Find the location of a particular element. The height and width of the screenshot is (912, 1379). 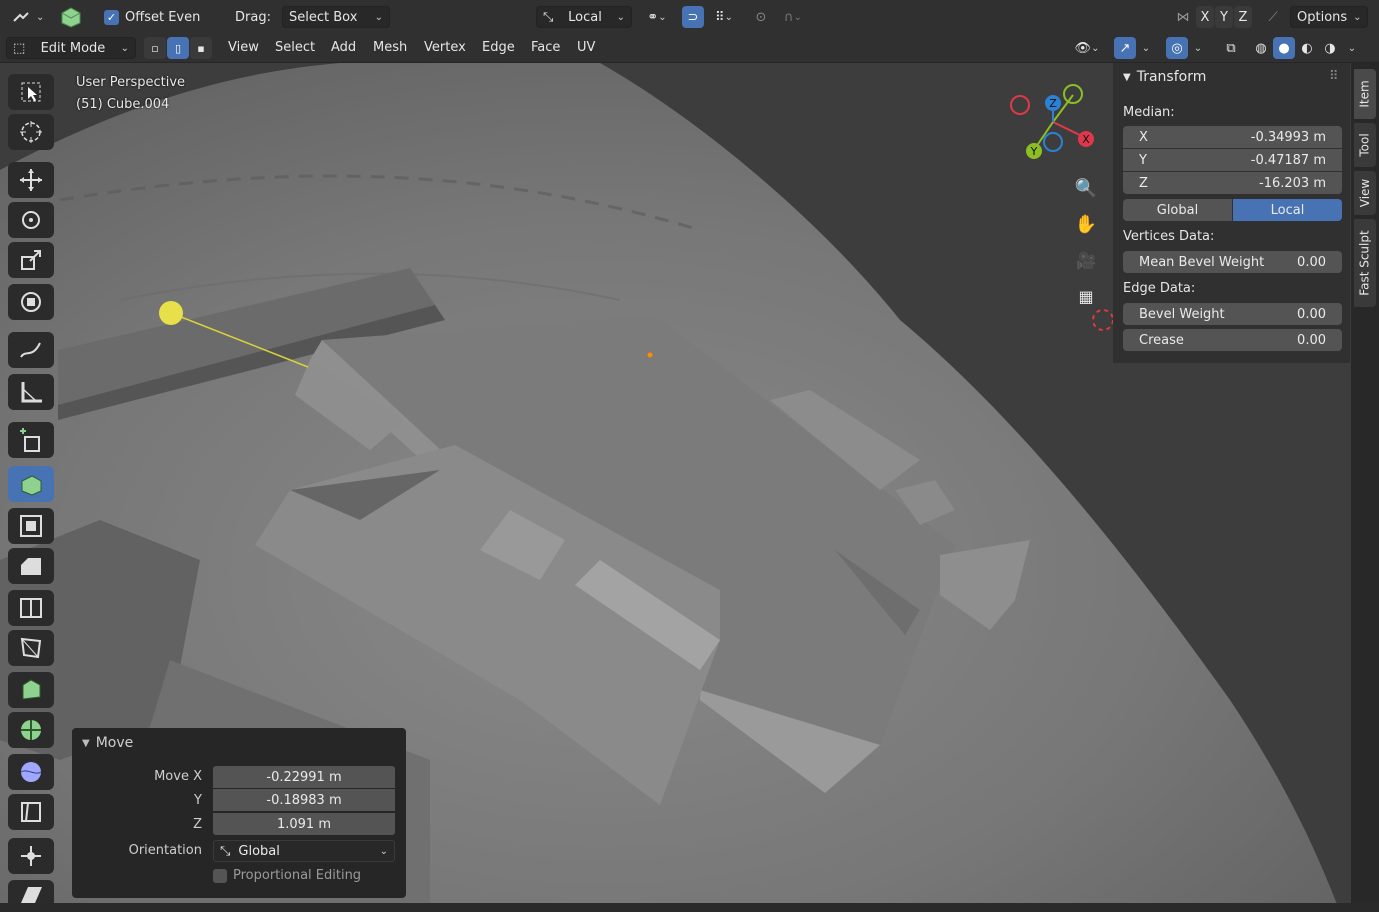

axis-z-label: Z is located at coordinates (1243, 17).